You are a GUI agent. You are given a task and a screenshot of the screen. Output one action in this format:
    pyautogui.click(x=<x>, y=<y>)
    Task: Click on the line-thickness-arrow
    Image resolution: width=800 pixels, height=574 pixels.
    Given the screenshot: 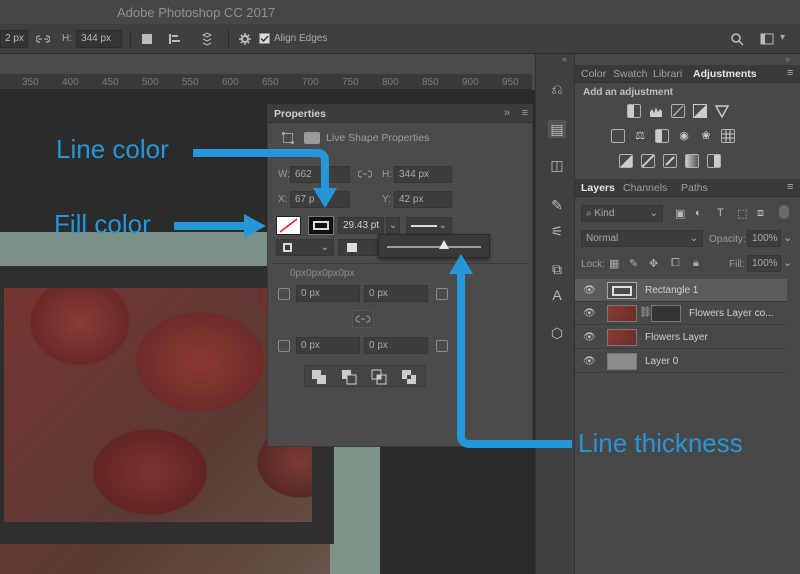 What is the action you would take?
    pyautogui.click(x=514, y=360)
    